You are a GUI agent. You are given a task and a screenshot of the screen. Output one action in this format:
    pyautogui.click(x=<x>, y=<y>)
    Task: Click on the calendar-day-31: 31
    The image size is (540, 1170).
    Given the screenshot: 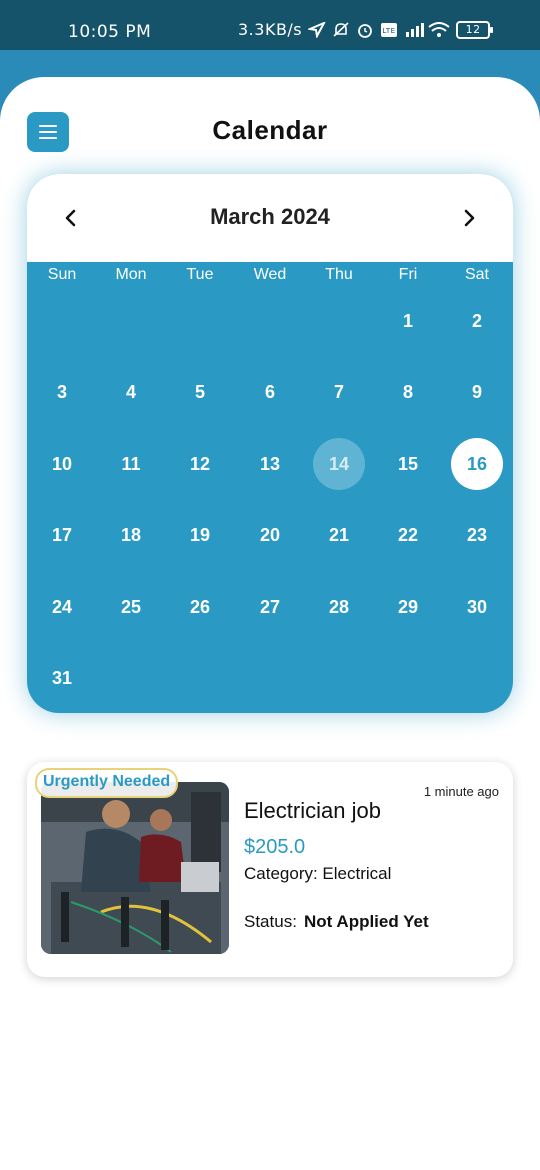 What is the action you would take?
    pyautogui.click(x=62, y=679)
    